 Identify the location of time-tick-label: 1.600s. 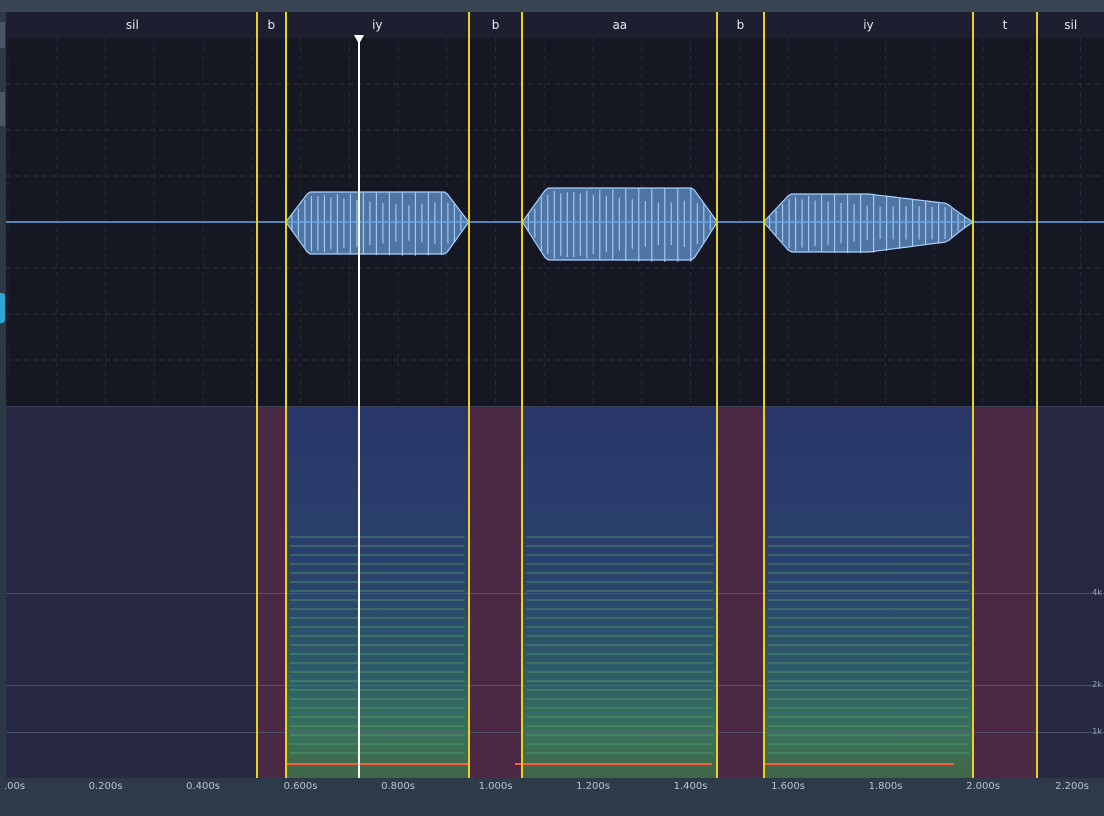
(788, 786).